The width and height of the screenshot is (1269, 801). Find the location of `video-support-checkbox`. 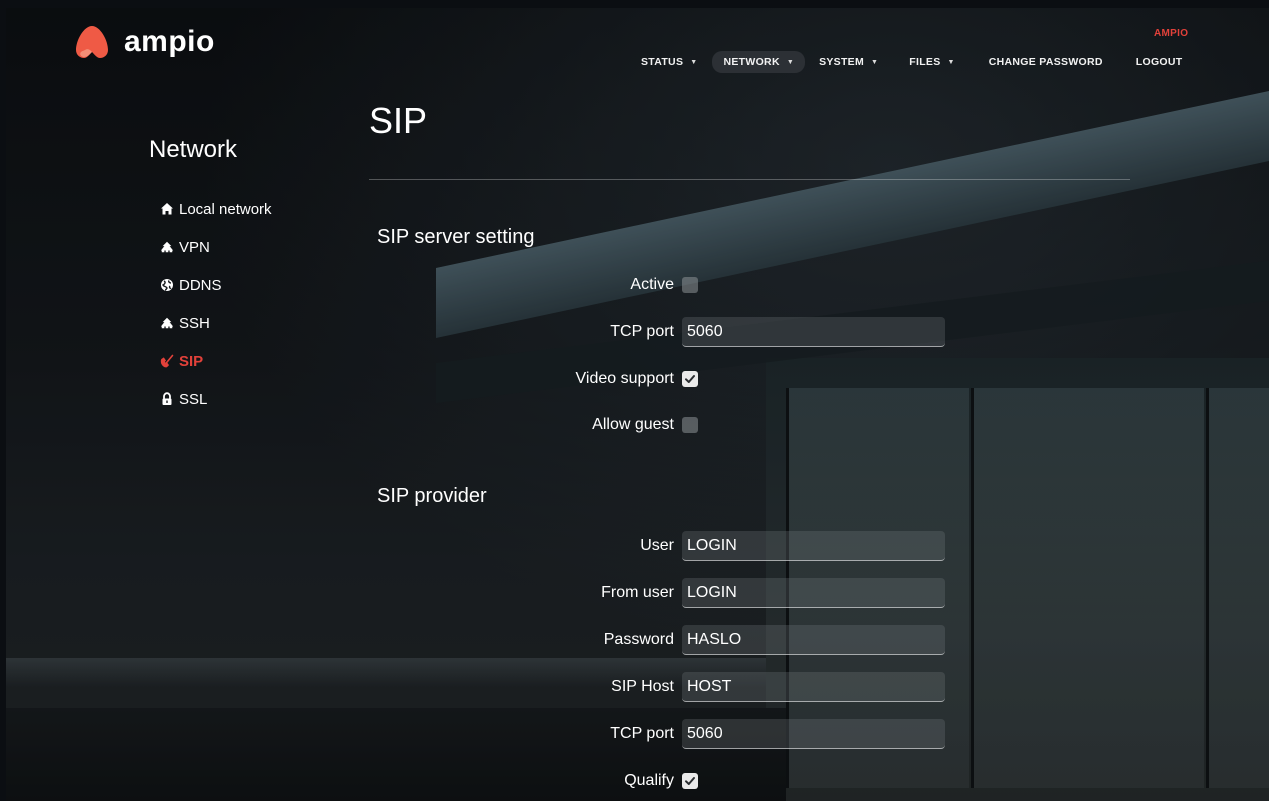

video-support-checkbox is located at coordinates (690, 379).